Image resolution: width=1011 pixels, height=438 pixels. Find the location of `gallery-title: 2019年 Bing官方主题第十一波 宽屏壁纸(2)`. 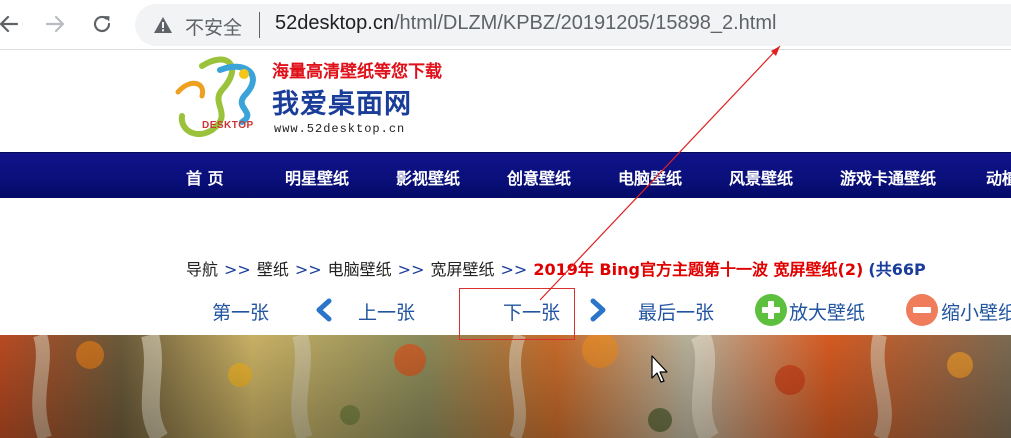

gallery-title: 2019年 Bing官方主题第十一波 宽屏壁纸(2) is located at coordinates (698, 269).